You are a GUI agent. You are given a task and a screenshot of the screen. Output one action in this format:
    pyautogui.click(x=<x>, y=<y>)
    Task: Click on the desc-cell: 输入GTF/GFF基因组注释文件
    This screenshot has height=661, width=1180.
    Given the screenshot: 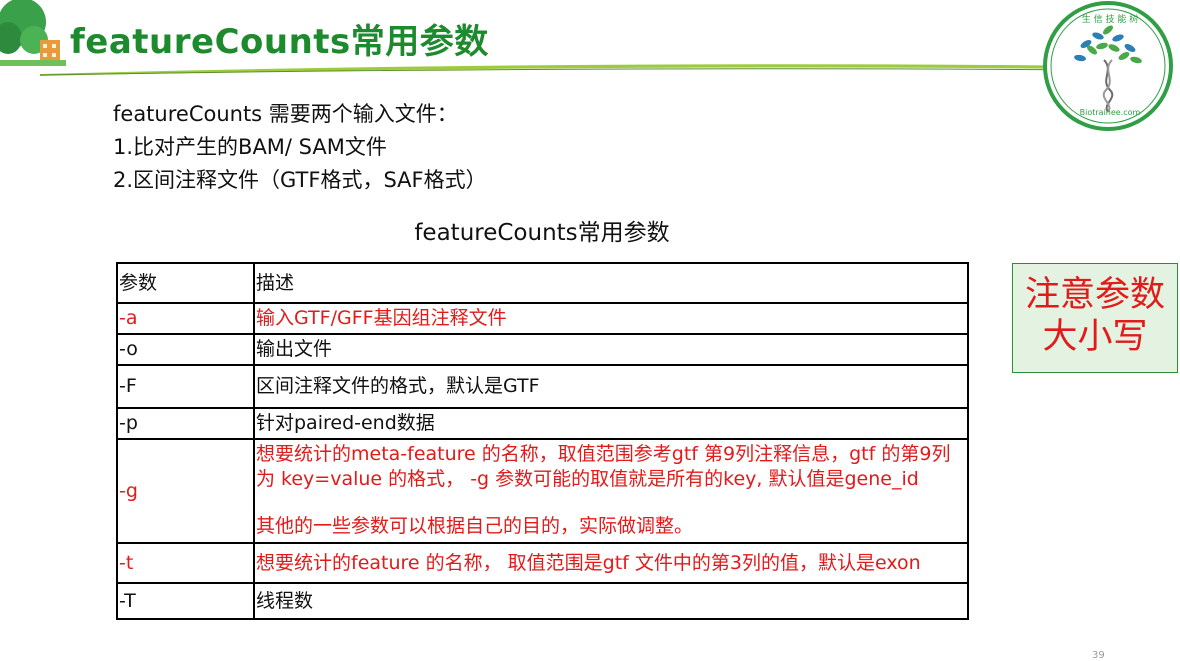 What is the action you would take?
    pyautogui.click(x=611, y=318)
    